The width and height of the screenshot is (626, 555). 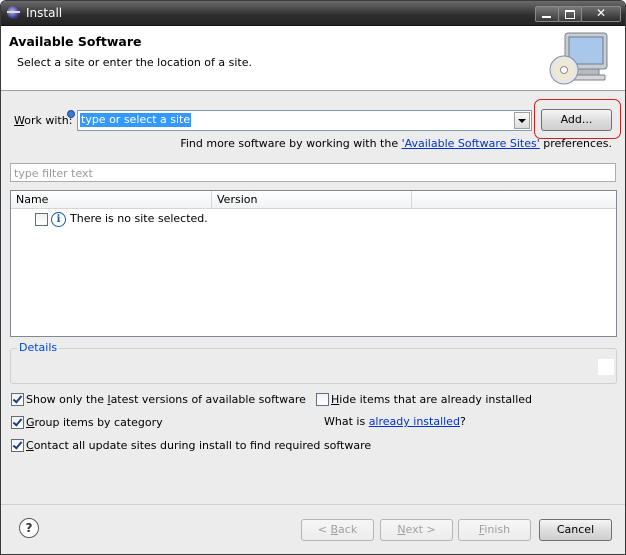 I want to click on column-header-blank, so click(x=514, y=200).